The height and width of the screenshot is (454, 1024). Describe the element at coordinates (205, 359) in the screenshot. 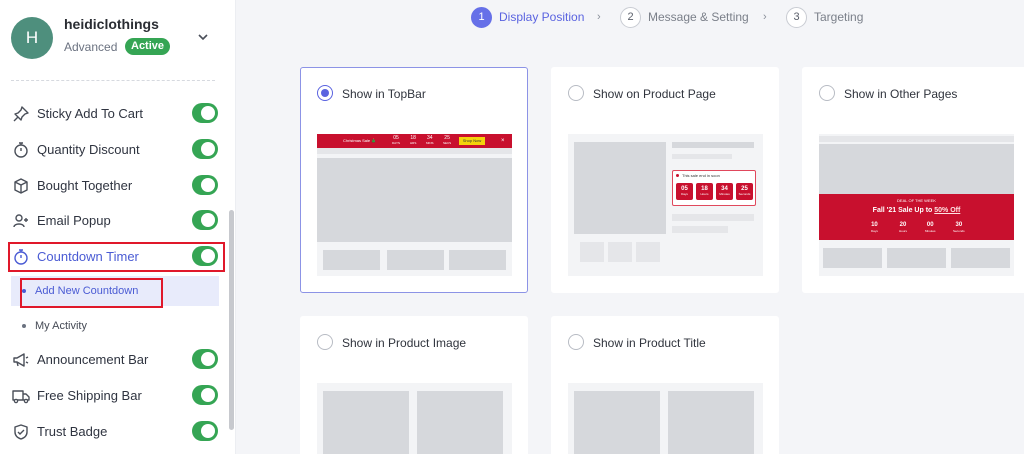

I see `toggle-announcement-bar` at that location.